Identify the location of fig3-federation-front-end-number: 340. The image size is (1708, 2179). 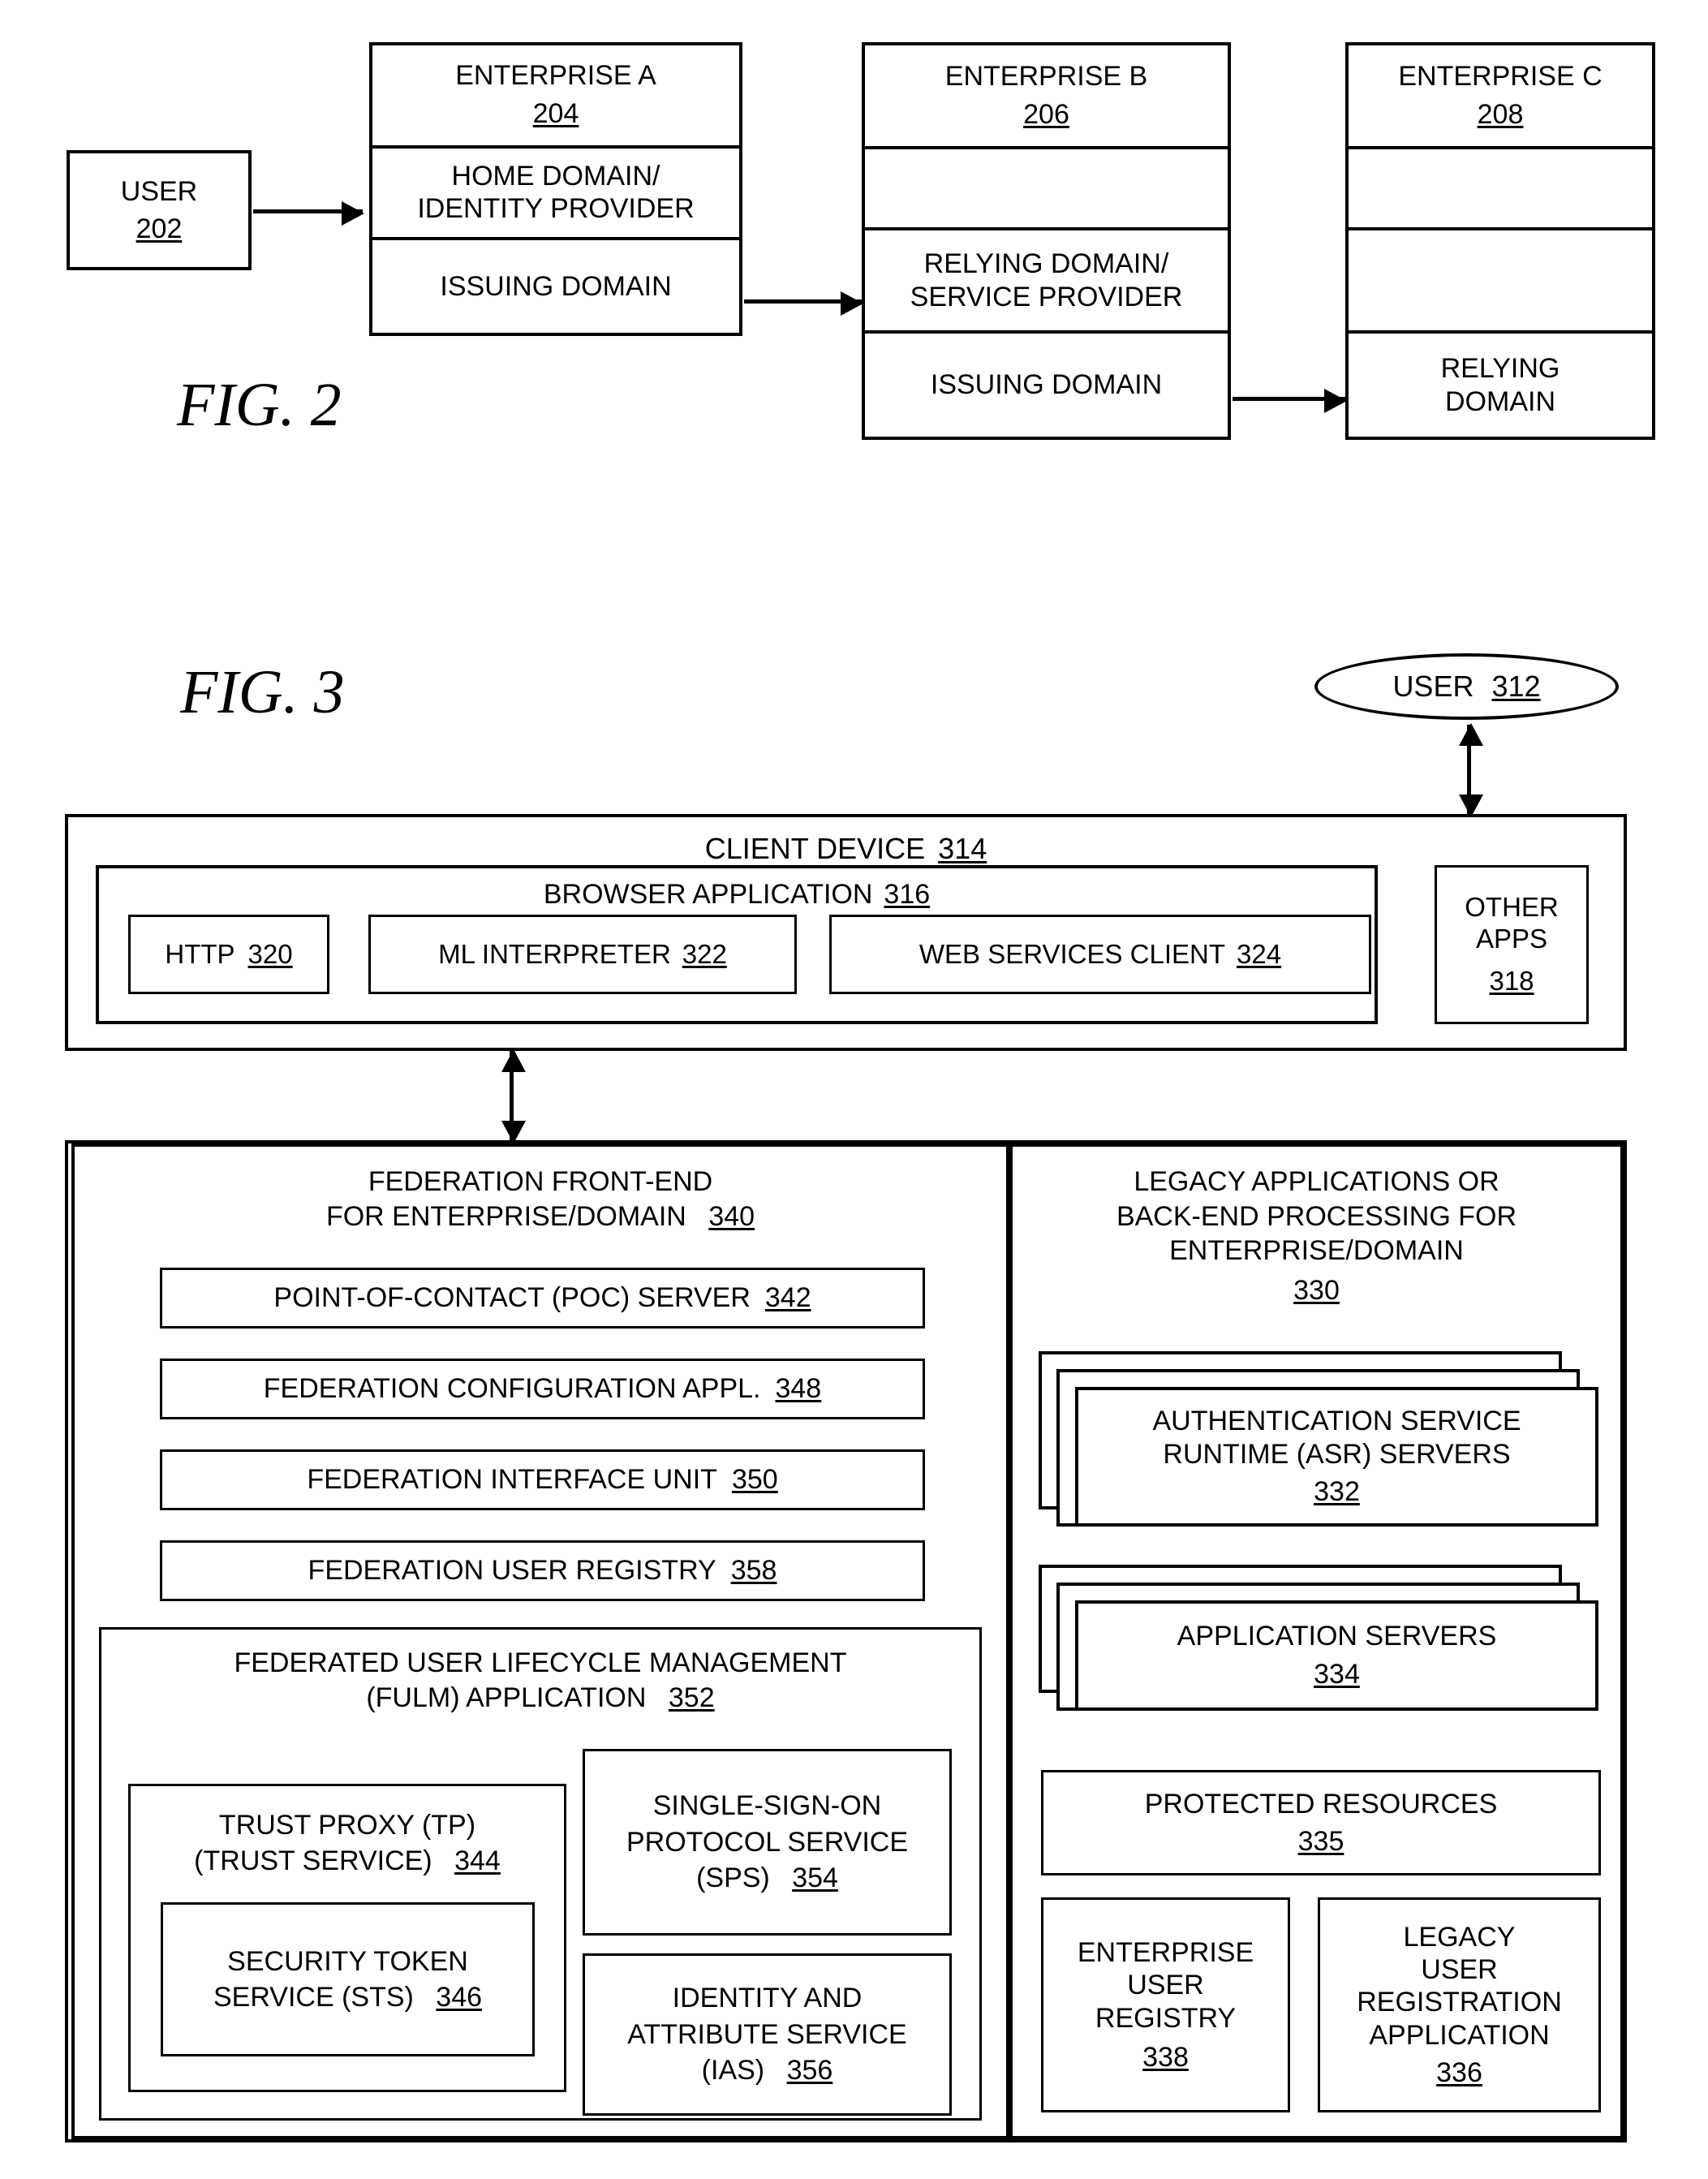
(731, 1216).